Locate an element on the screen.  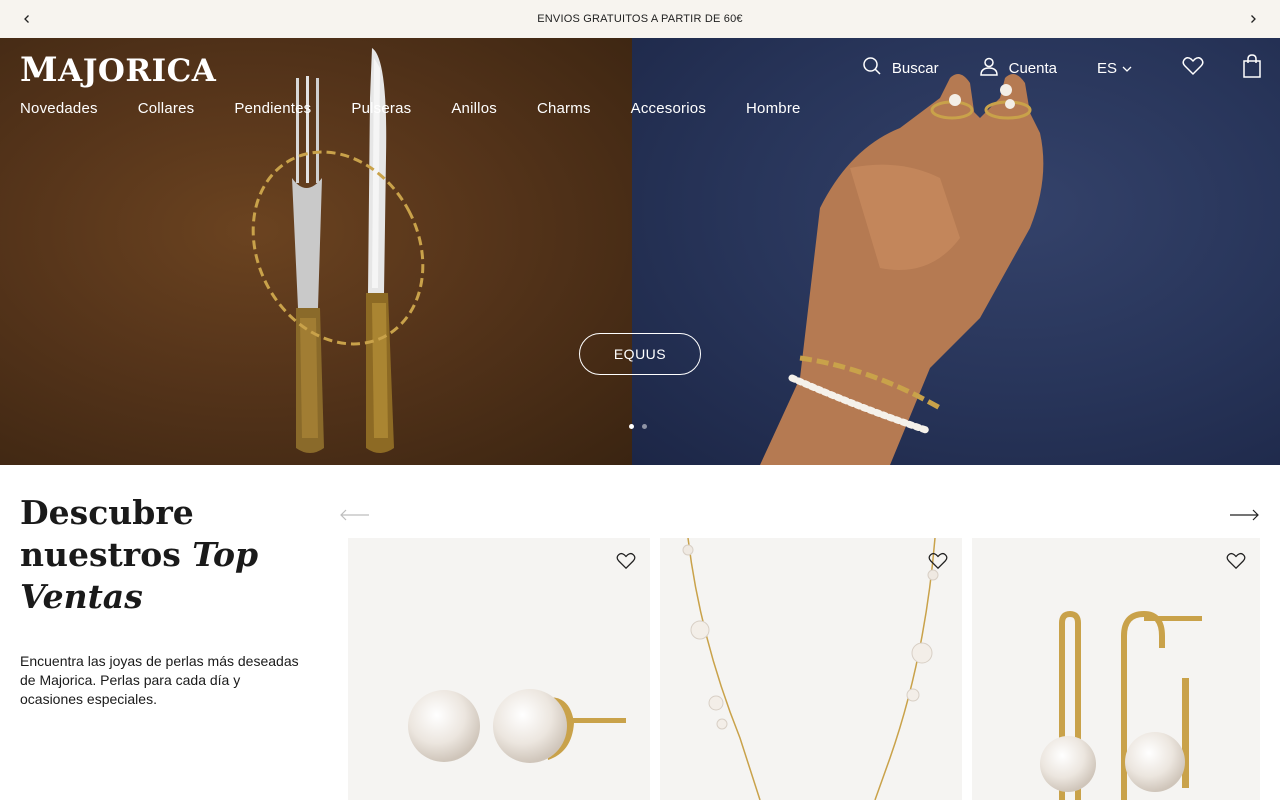
user-icon is located at coordinates (989, 68).